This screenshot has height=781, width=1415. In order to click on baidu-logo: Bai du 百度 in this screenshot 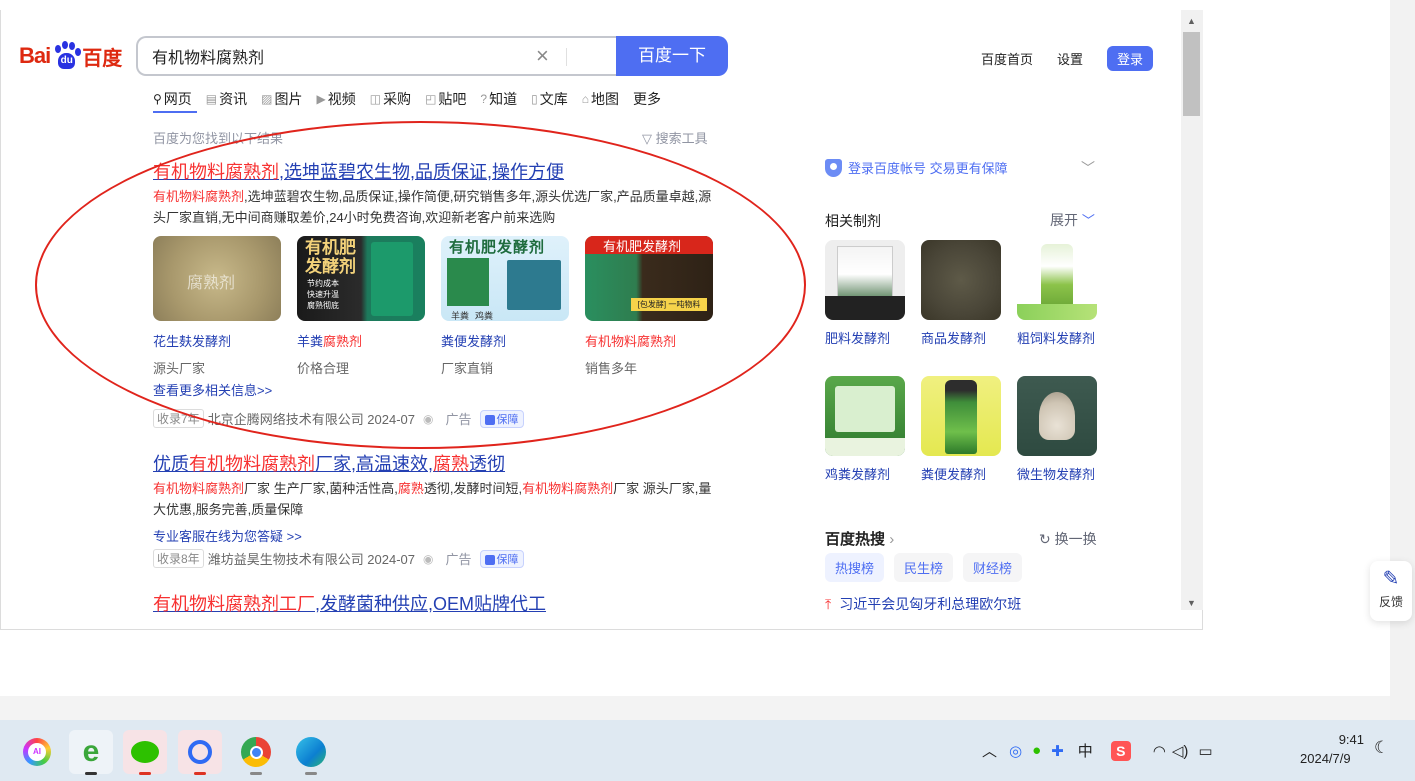, I will do `click(70, 56)`.